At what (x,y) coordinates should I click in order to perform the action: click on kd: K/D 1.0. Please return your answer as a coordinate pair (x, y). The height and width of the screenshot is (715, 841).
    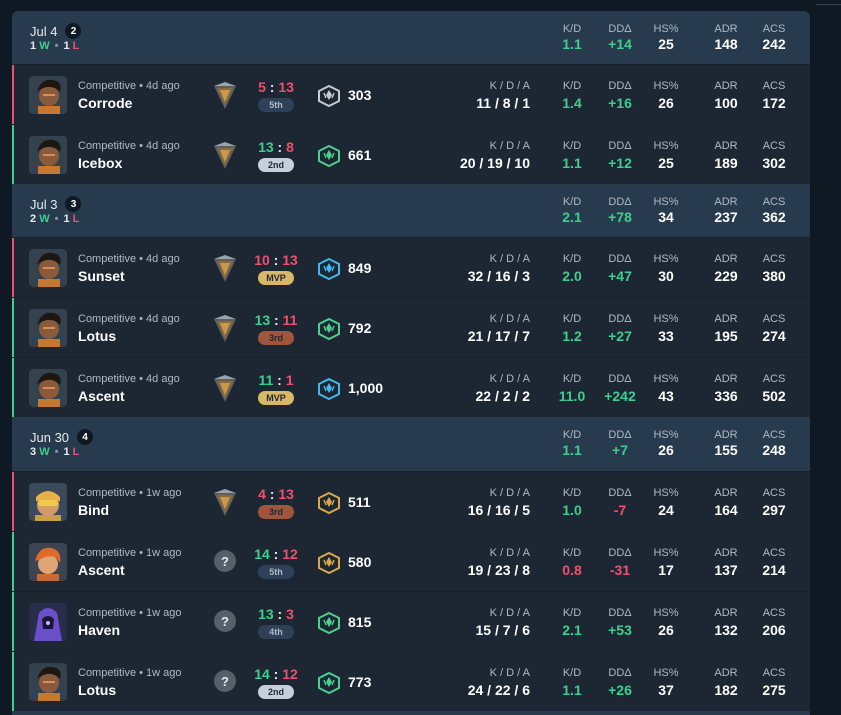
    Looking at the image, I should click on (572, 501).